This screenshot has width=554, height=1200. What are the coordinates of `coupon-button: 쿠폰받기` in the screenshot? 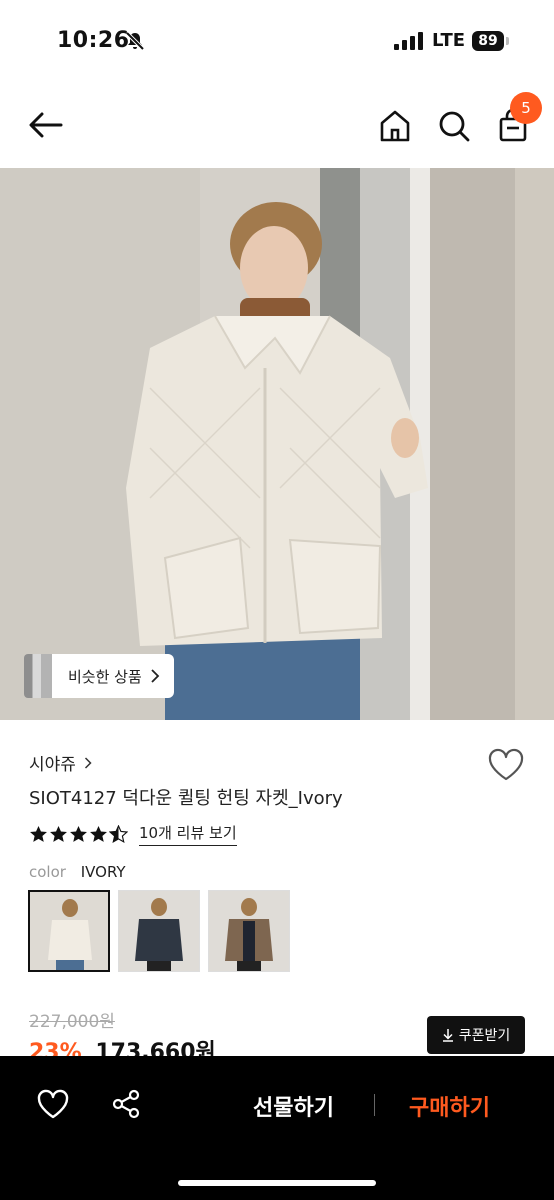 It's located at (476, 1035).